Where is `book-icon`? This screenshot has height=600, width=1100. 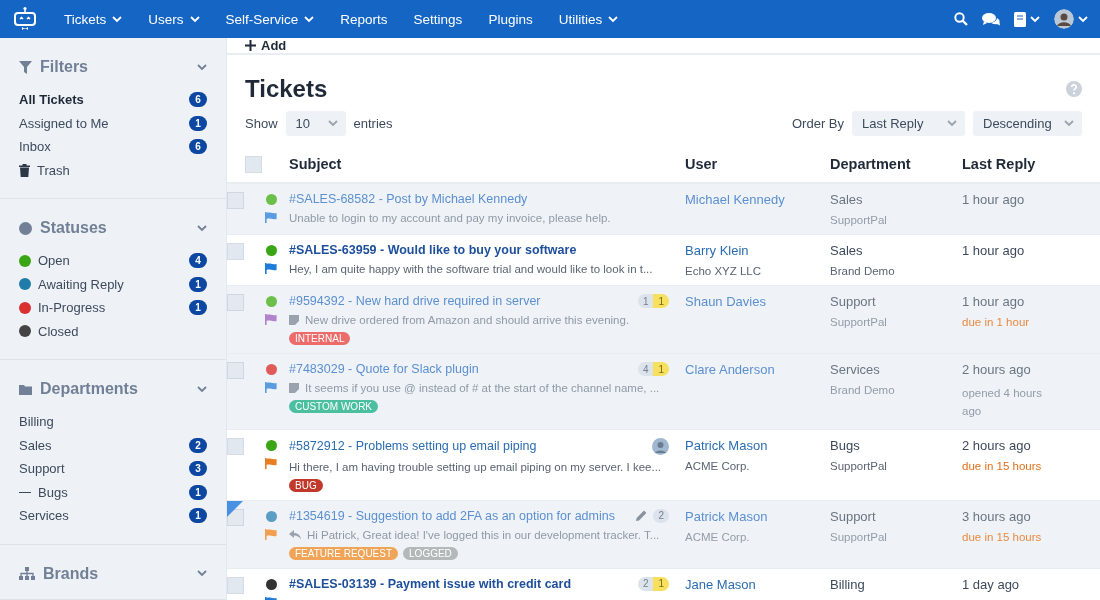 book-icon is located at coordinates (1020, 19).